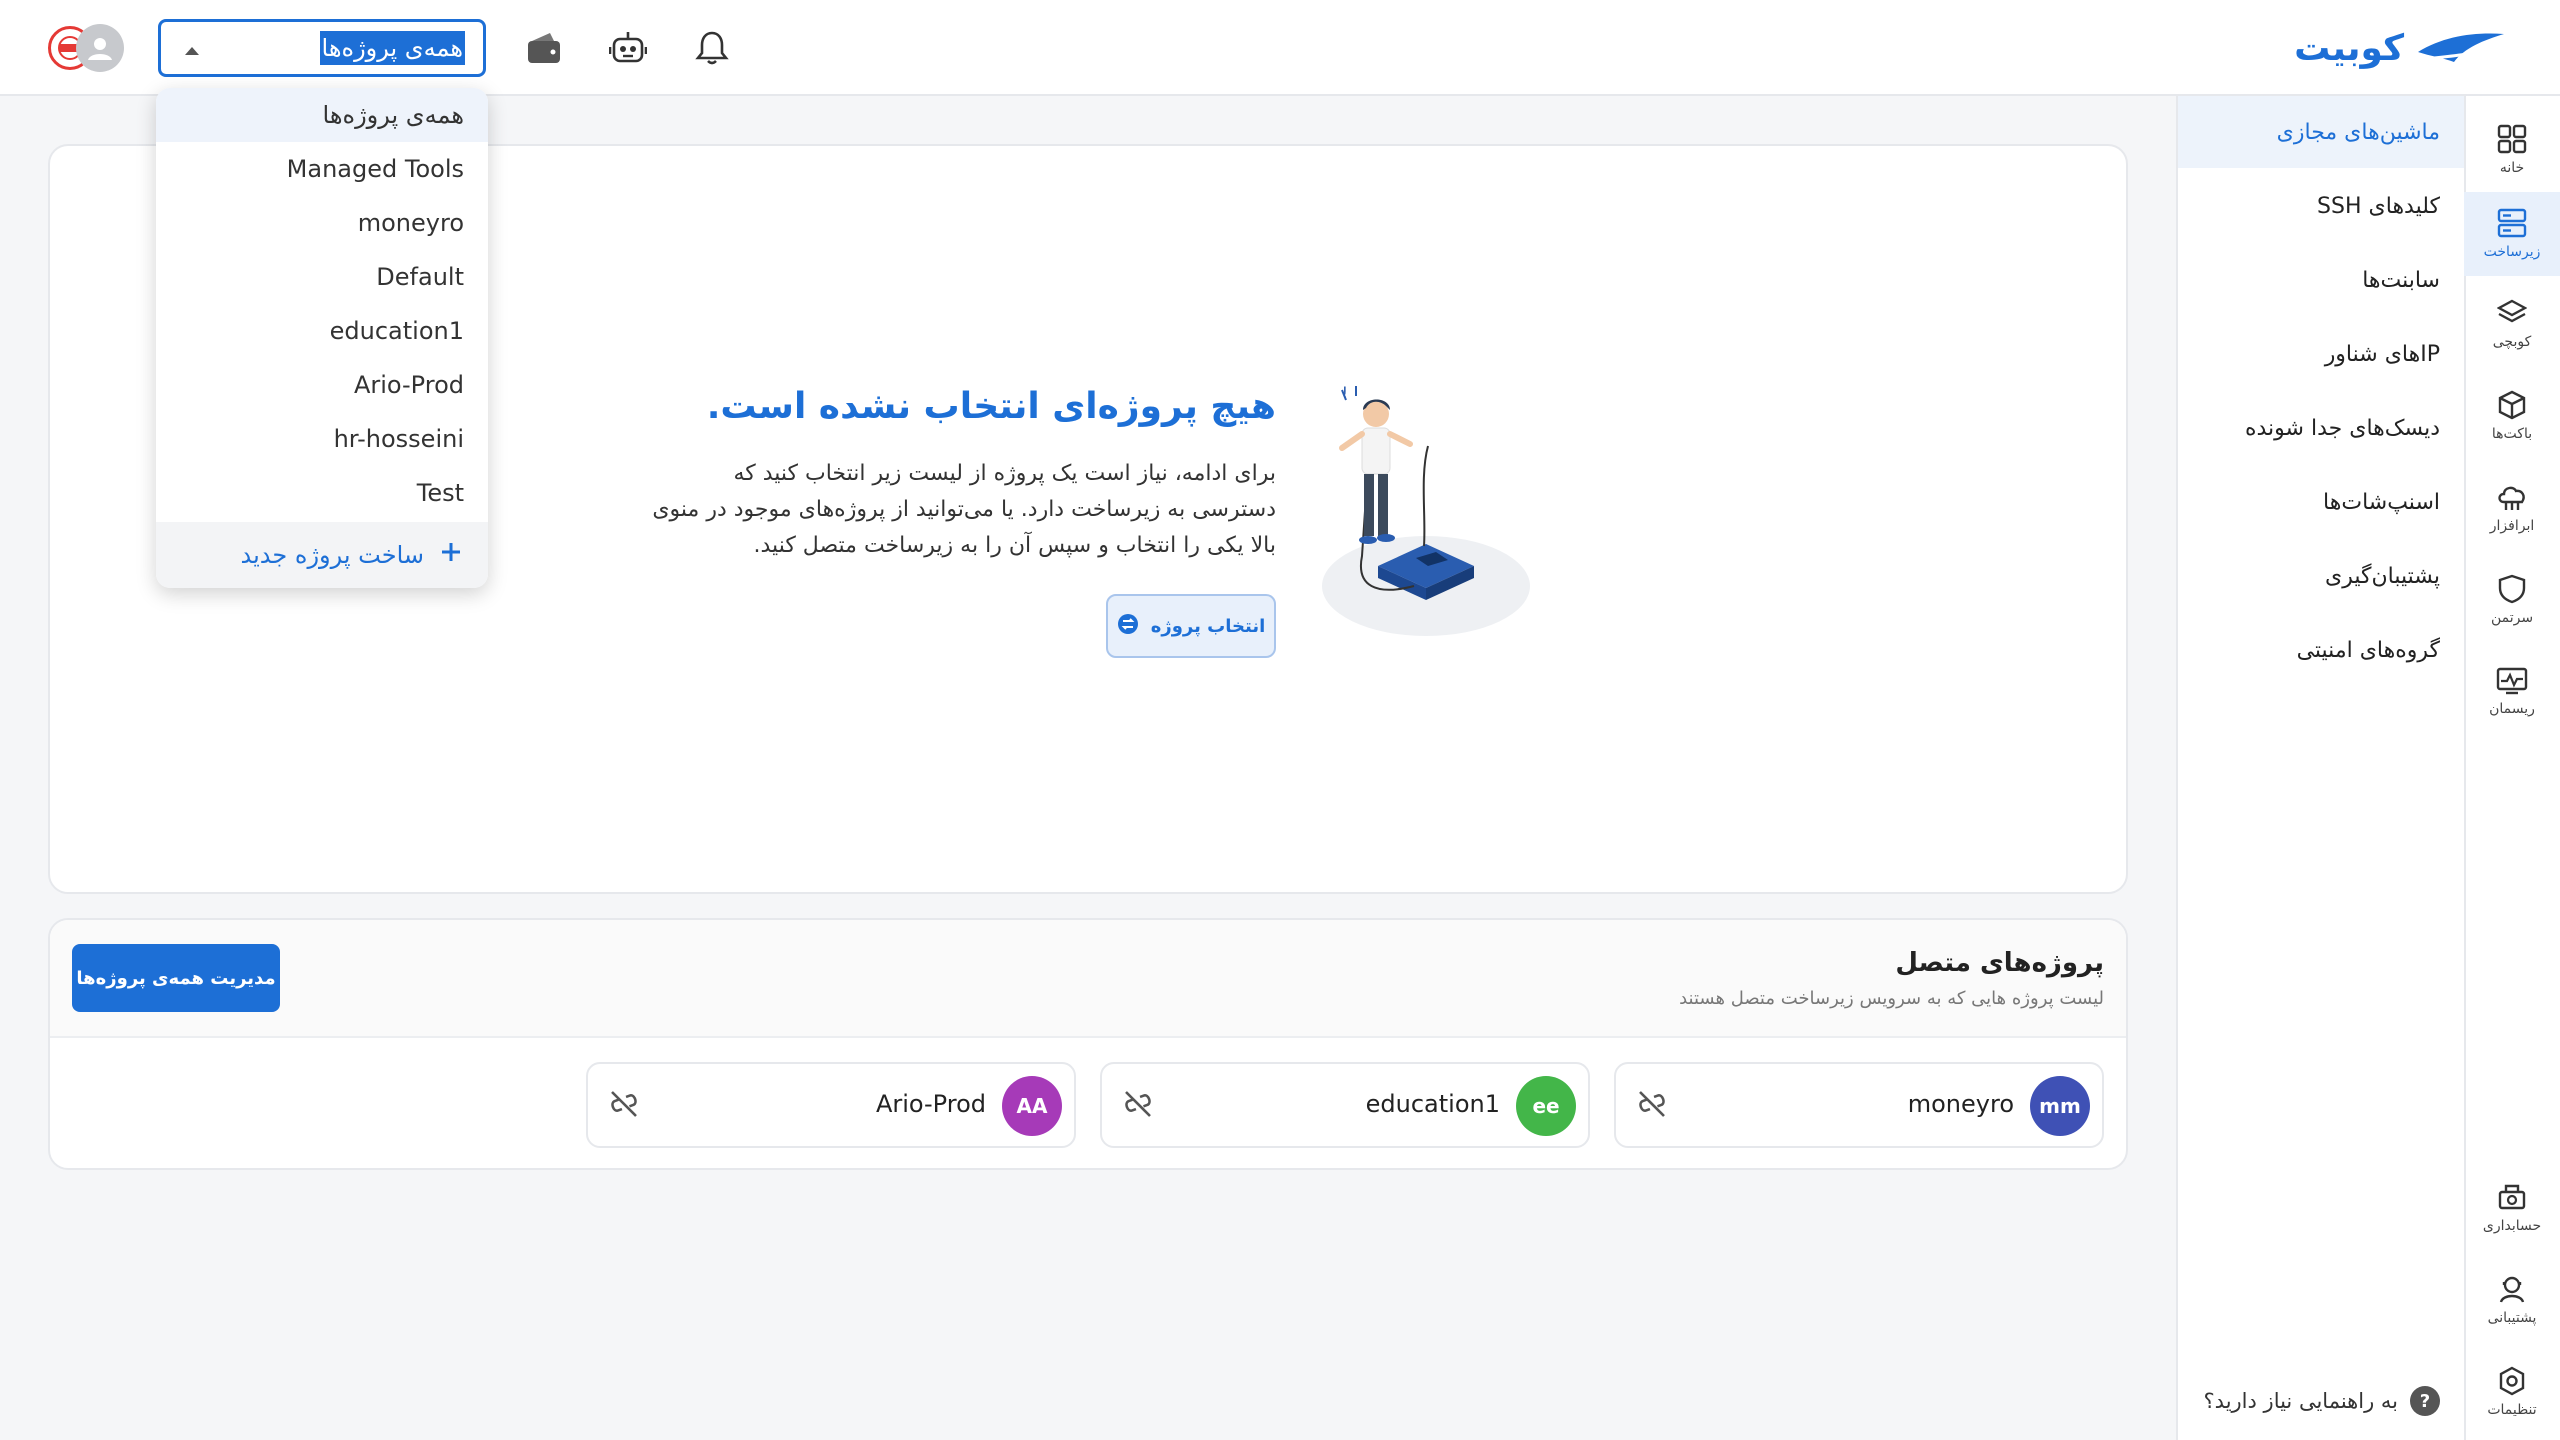 The width and height of the screenshot is (2560, 1440). Describe the element at coordinates (2512, 526) in the screenshot. I see `rail-item-label: ابرافزار` at that location.